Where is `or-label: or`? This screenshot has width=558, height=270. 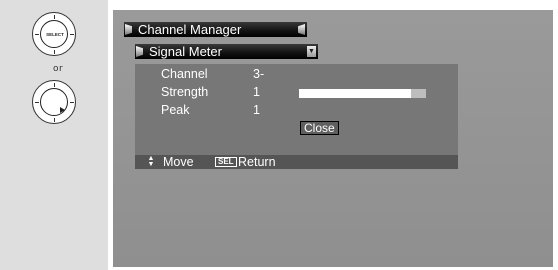
or-label: or is located at coordinates (58, 69).